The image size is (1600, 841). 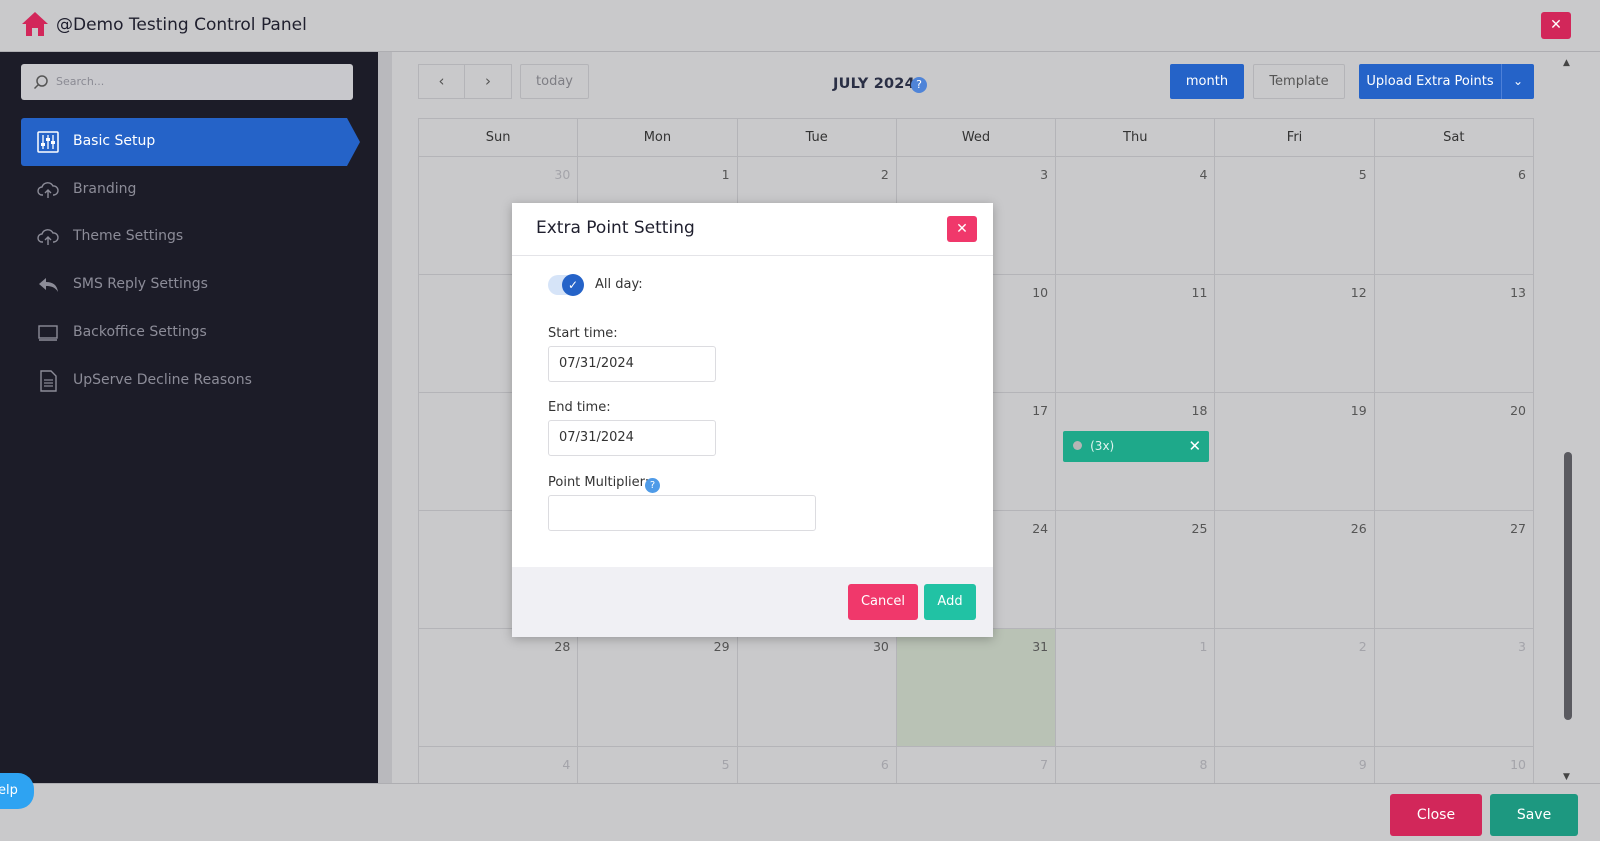 I want to click on calendar-day: 12, so click(x=1295, y=334).